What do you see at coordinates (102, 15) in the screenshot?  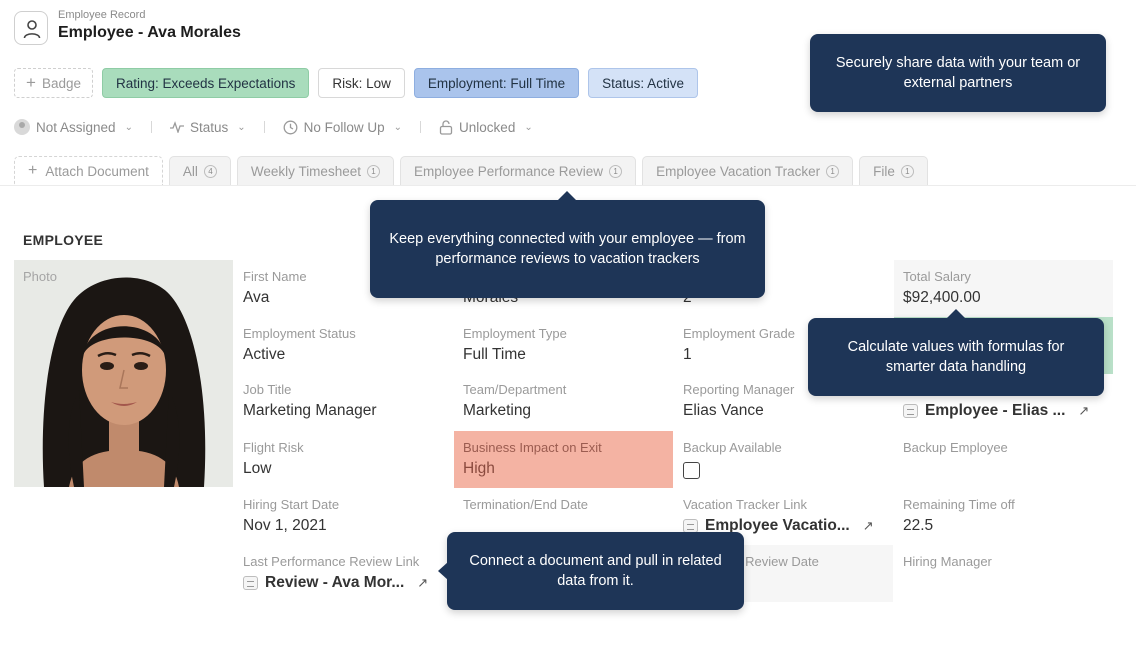 I see `record-subtitle: Employee Record` at bounding box center [102, 15].